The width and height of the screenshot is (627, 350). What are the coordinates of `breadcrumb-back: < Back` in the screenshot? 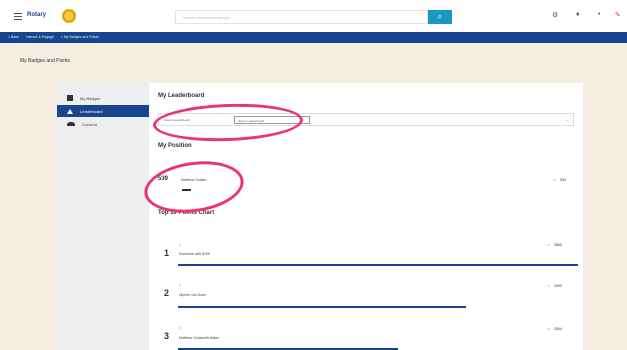 It's located at (13, 37).